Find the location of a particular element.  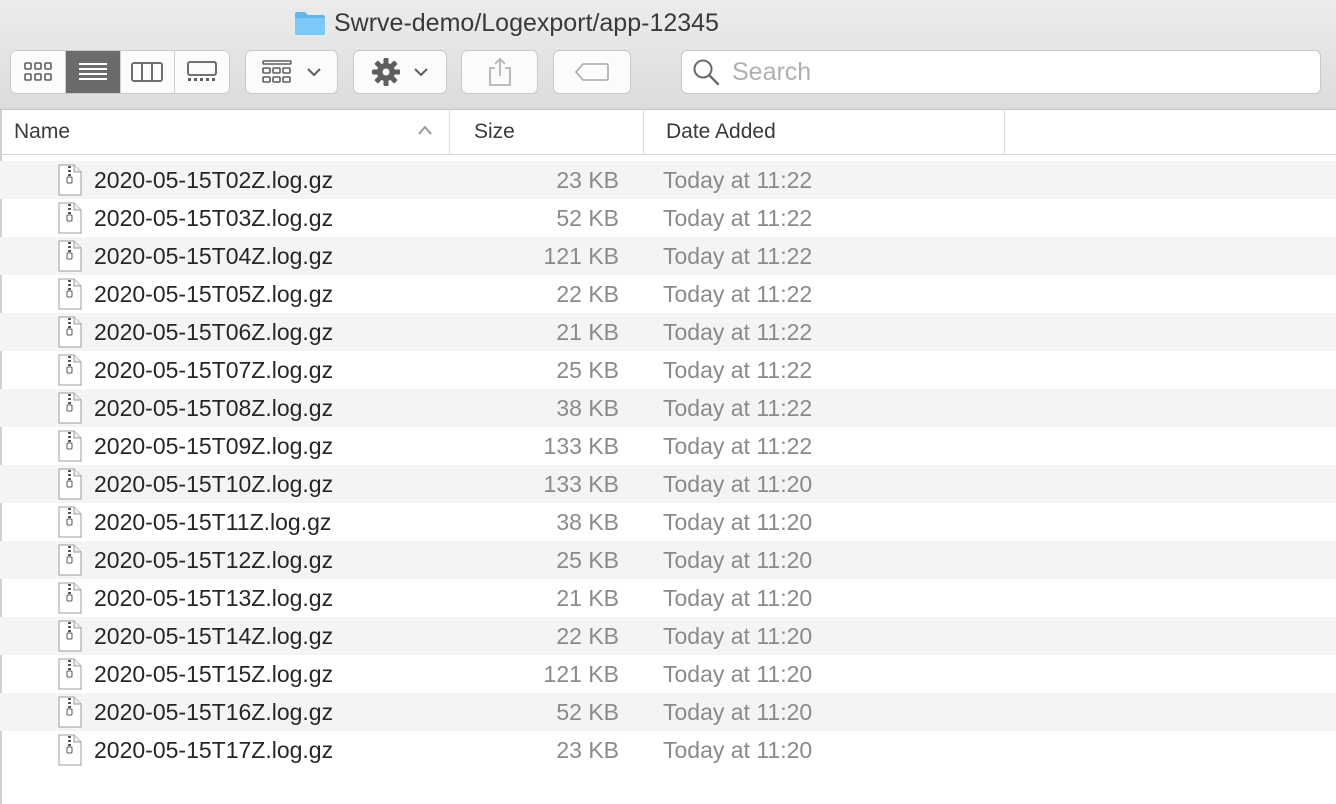

file-row: 2020-05-15T02Z.log.gz 23 KB Today at 11:22 is located at coordinates (668, 180).